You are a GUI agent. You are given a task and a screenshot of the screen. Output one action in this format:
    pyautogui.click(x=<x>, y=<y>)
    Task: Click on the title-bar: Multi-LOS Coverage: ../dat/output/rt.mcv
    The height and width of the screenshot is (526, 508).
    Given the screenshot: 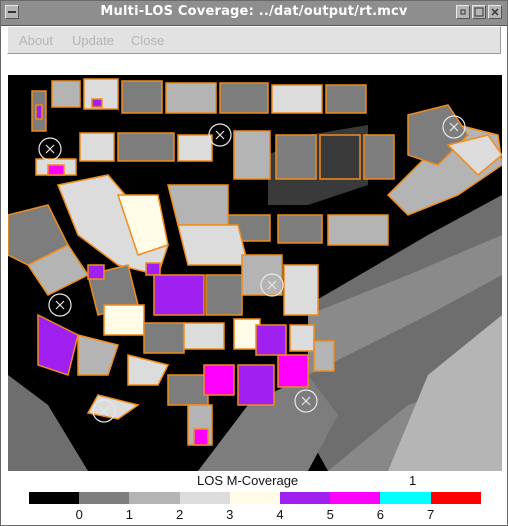 What is the action you would take?
    pyautogui.click(x=254, y=13)
    